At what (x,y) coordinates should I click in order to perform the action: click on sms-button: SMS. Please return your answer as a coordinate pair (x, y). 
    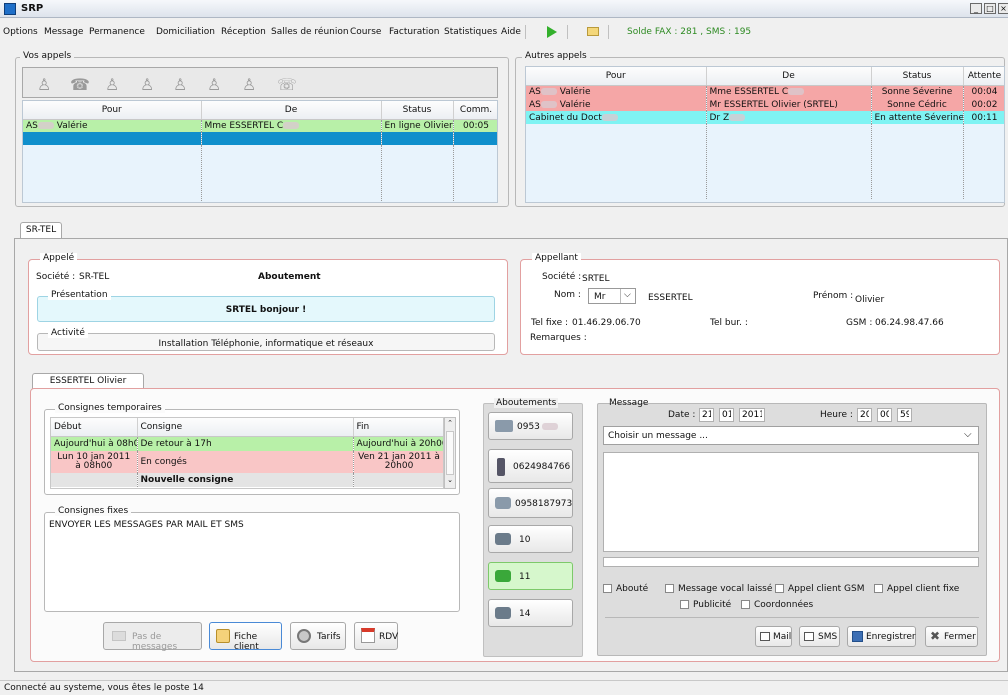
    Looking at the image, I should click on (819, 636).